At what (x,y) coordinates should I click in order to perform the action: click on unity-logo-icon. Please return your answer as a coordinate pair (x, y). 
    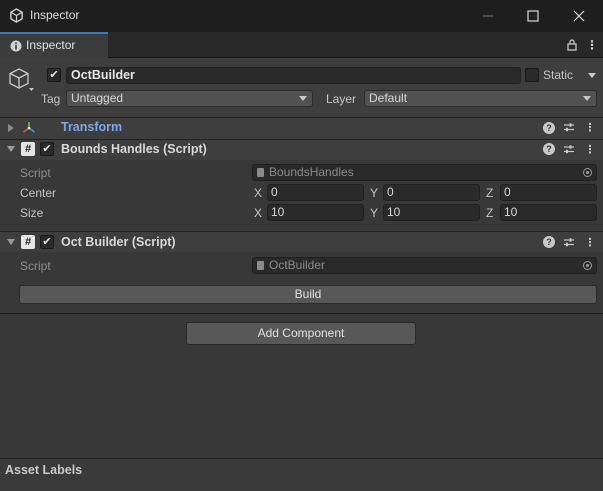
    Looking at the image, I should click on (16, 15).